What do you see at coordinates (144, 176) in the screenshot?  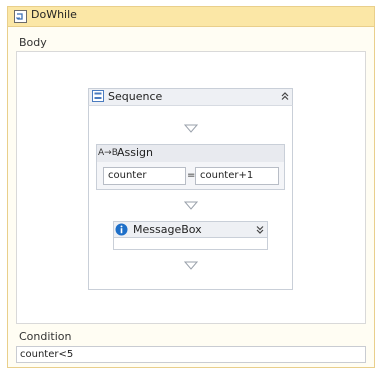 I see `assign-to-field: counter` at bounding box center [144, 176].